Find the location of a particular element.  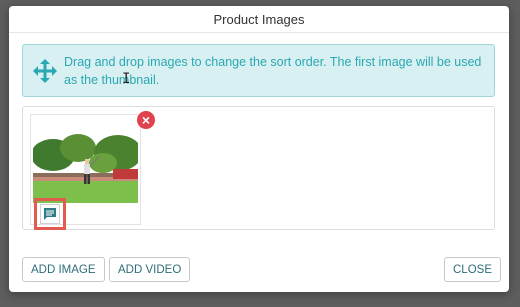

close-button: CLOSE is located at coordinates (472, 269).